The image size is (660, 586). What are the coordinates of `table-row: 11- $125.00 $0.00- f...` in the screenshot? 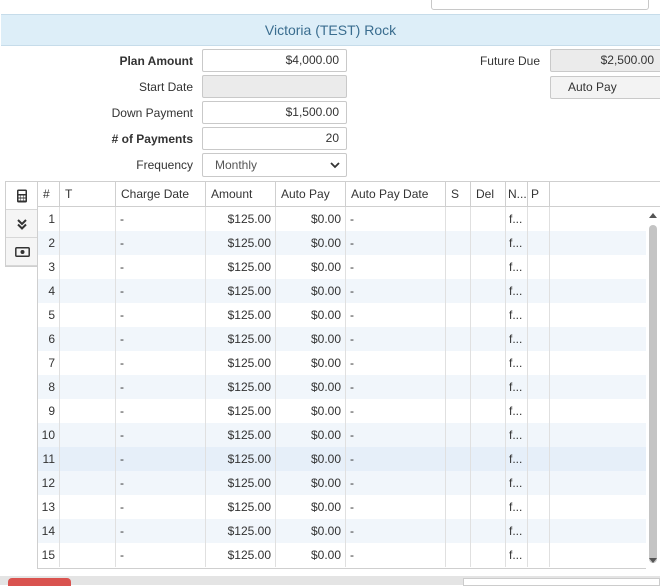 It's located at (342, 459).